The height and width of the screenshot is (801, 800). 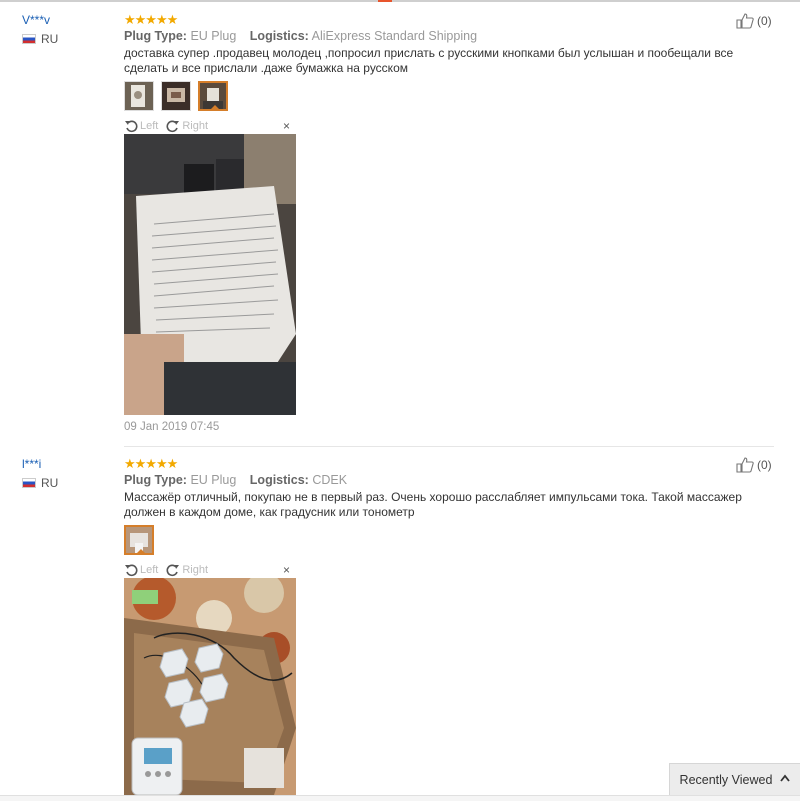 I want to click on logistics-value: AliExpress Standard Shipping, so click(x=394, y=36).